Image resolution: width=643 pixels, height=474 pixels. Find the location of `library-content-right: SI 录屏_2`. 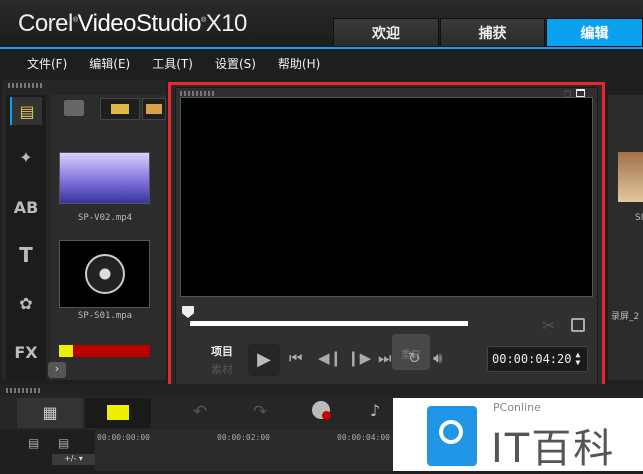

library-content-right: SI 录屏_2 is located at coordinates (625, 237).